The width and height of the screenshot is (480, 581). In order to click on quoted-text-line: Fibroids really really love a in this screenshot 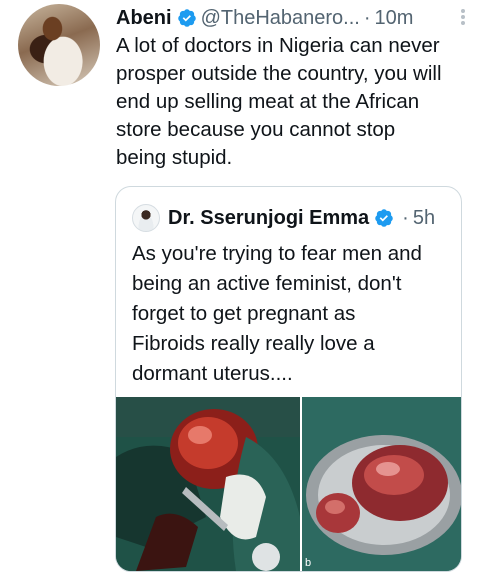, I will do `click(253, 343)`.